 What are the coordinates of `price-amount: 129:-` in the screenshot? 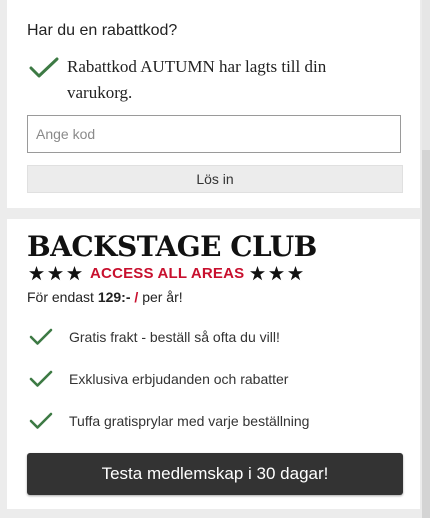 It's located at (114, 297).